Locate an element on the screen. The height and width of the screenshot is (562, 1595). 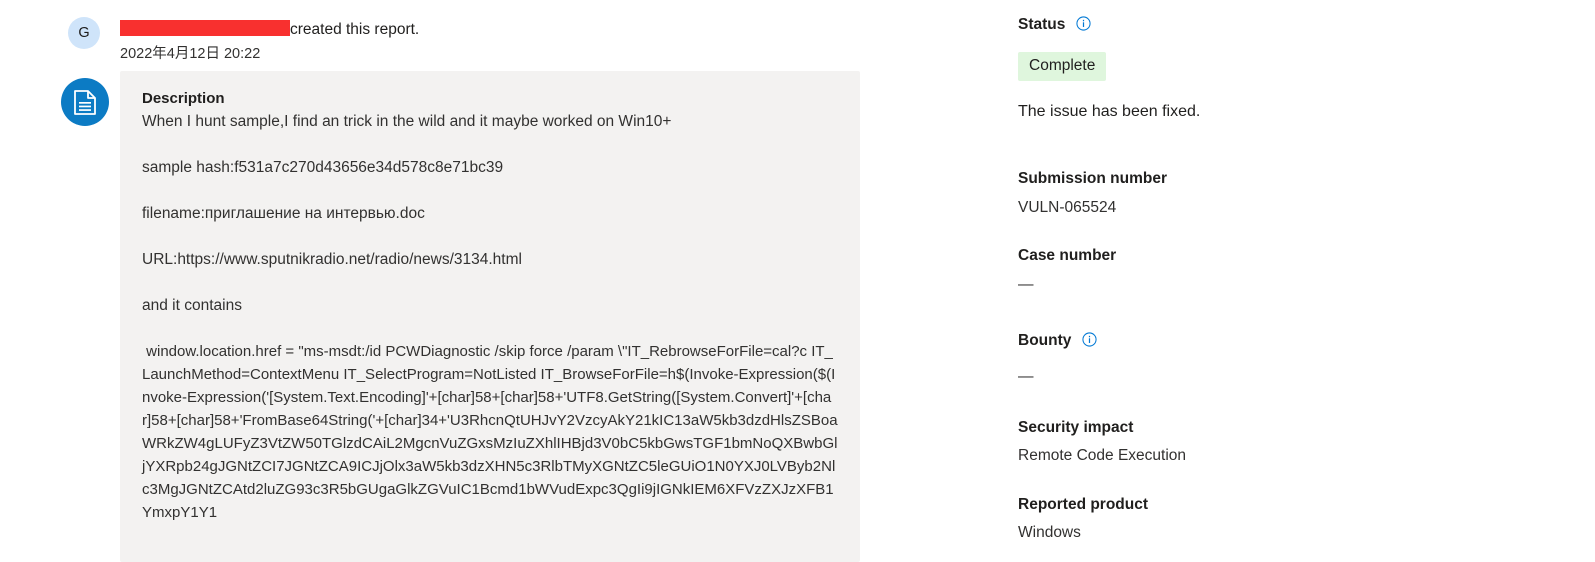
avatar: G is located at coordinates (84, 33).